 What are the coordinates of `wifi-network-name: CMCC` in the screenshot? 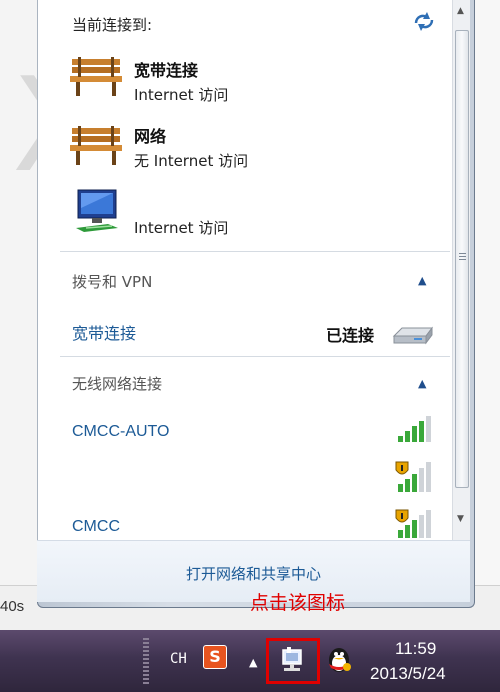 It's located at (96, 526).